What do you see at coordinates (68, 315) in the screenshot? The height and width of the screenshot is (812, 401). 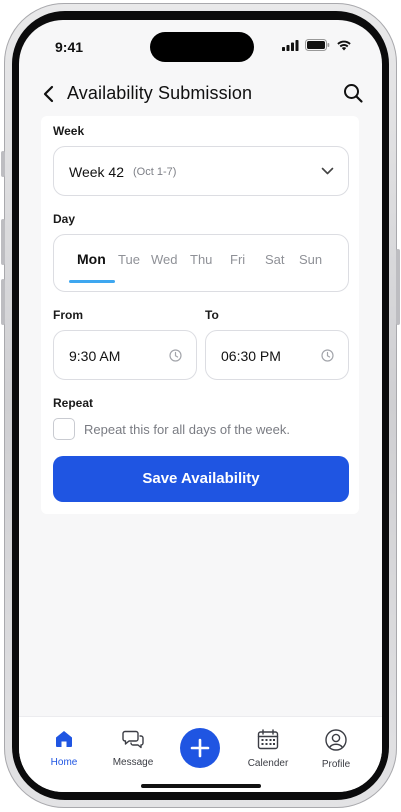 I see `from-label: From` at bounding box center [68, 315].